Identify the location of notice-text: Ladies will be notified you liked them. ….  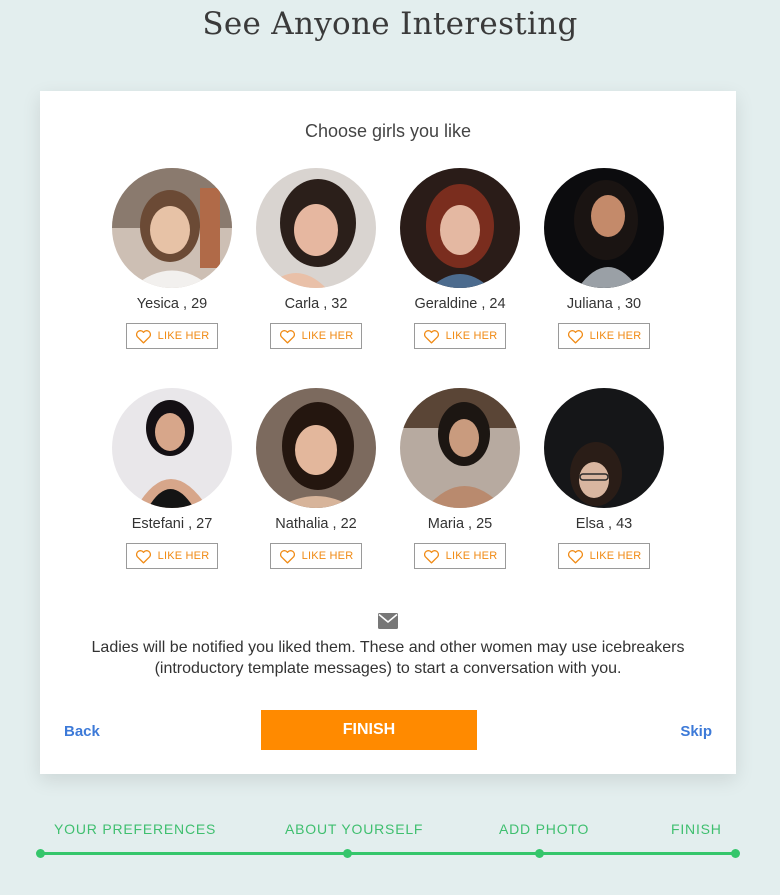
(388, 658).